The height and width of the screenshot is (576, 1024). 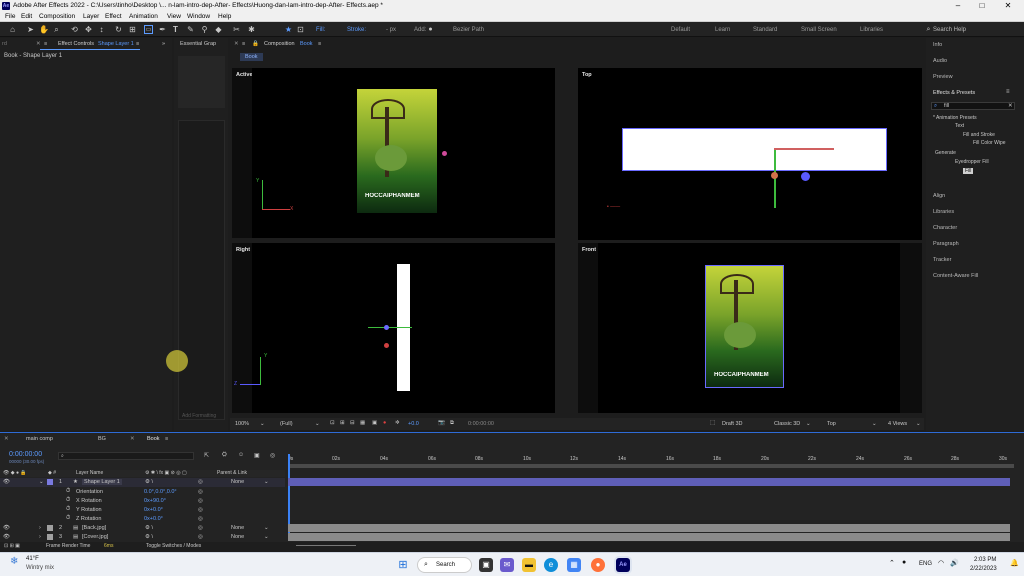 I want to click on dolly-tool-icon: ↕, so click(x=101, y=29).